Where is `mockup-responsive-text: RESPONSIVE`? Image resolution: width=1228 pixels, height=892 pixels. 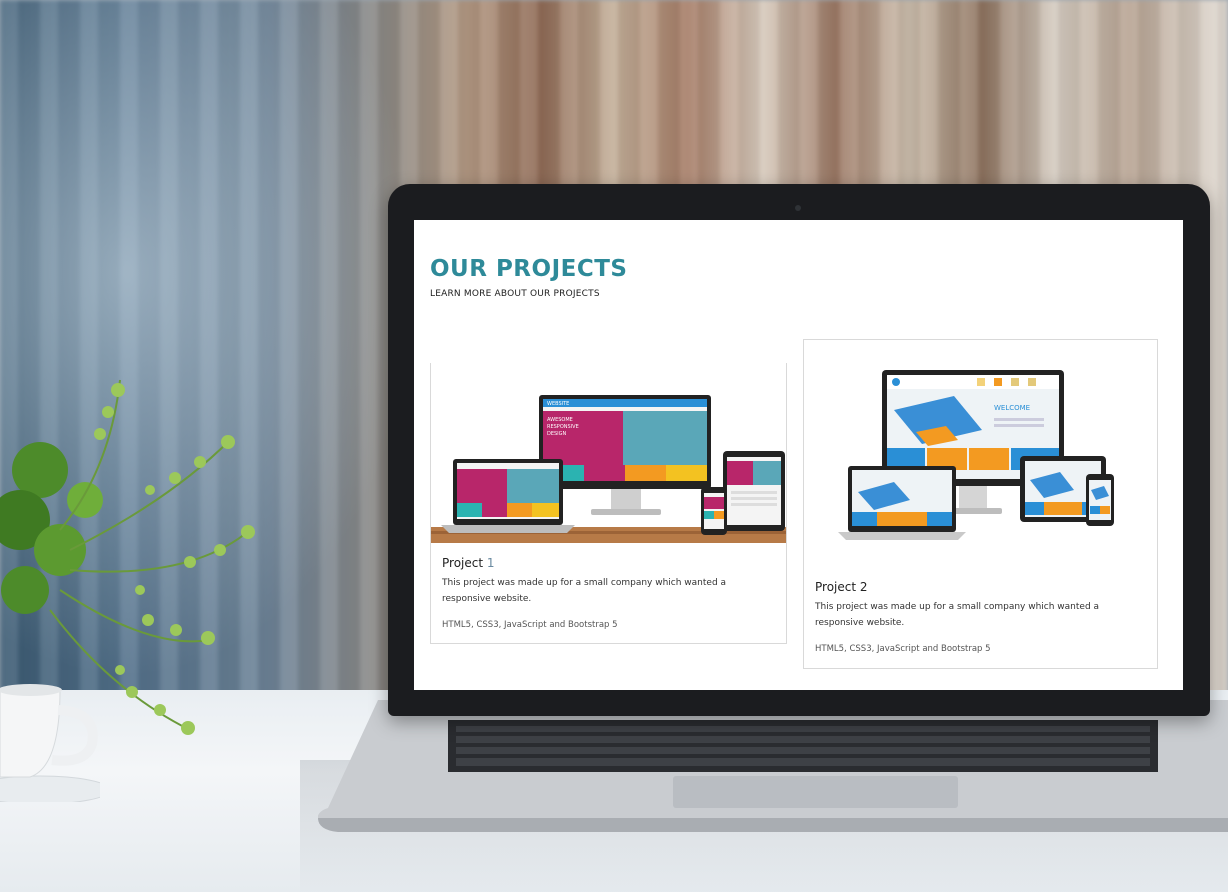 mockup-responsive-text: RESPONSIVE is located at coordinates (563, 427).